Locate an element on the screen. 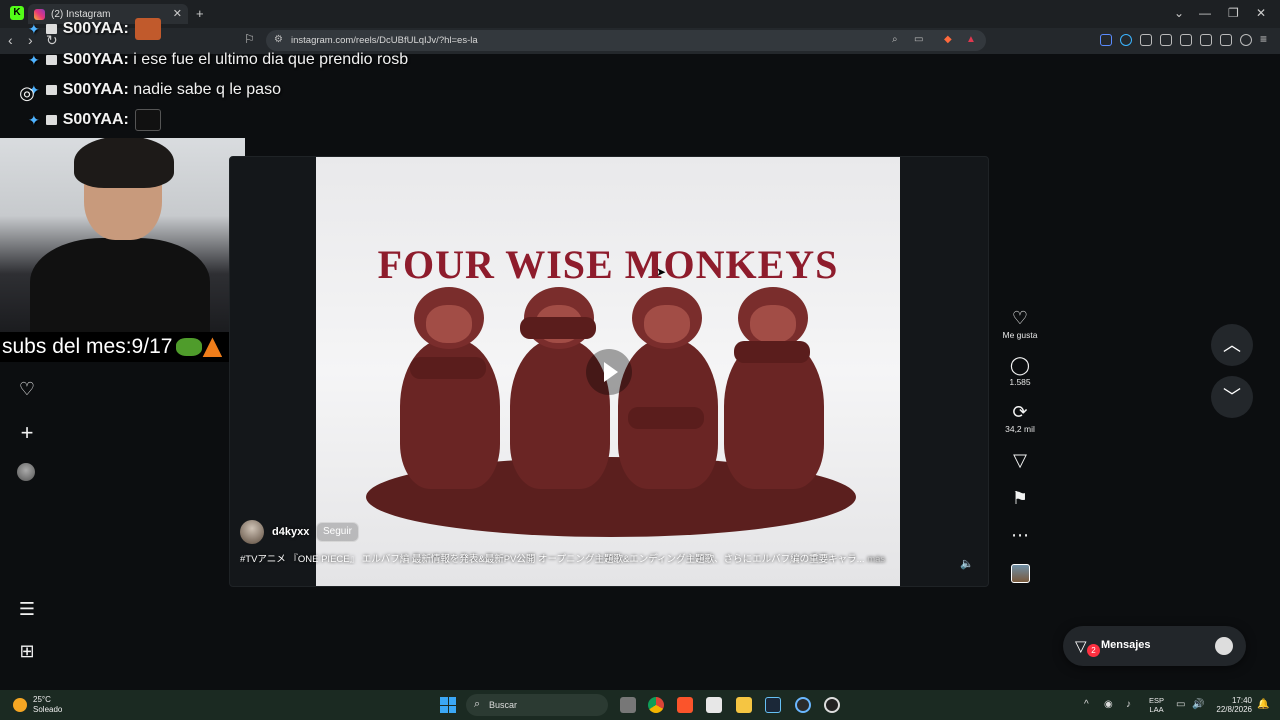  chat-text: nadie sabe q le paso is located at coordinates (204, 89).